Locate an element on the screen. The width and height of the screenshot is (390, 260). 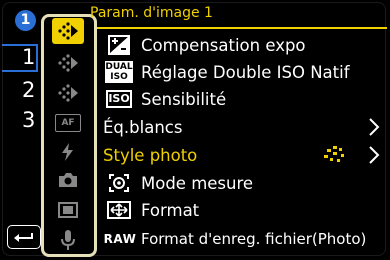
return-arrow-icon is located at coordinates (23, 237).